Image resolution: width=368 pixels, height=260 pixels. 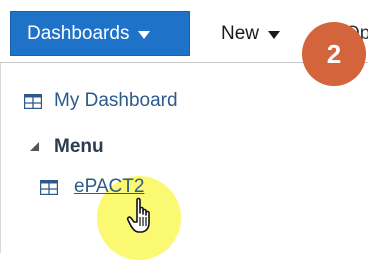 I want to click on dashboards-menu-label: Dashboards, so click(x=78, y=33).